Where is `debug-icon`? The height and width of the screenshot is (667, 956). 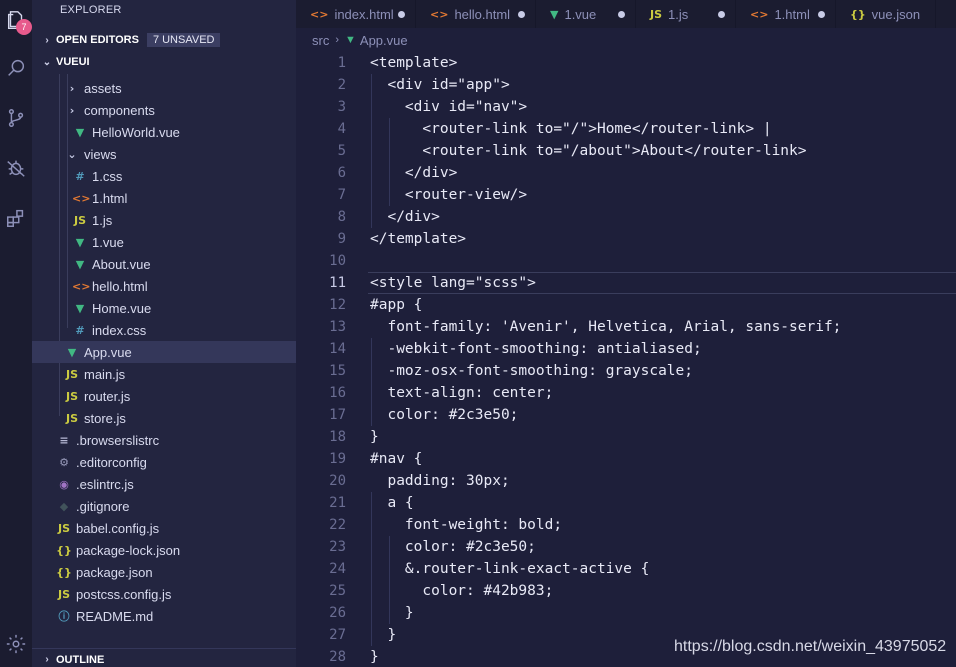
debug-icon is located at coordinates (16, 168).